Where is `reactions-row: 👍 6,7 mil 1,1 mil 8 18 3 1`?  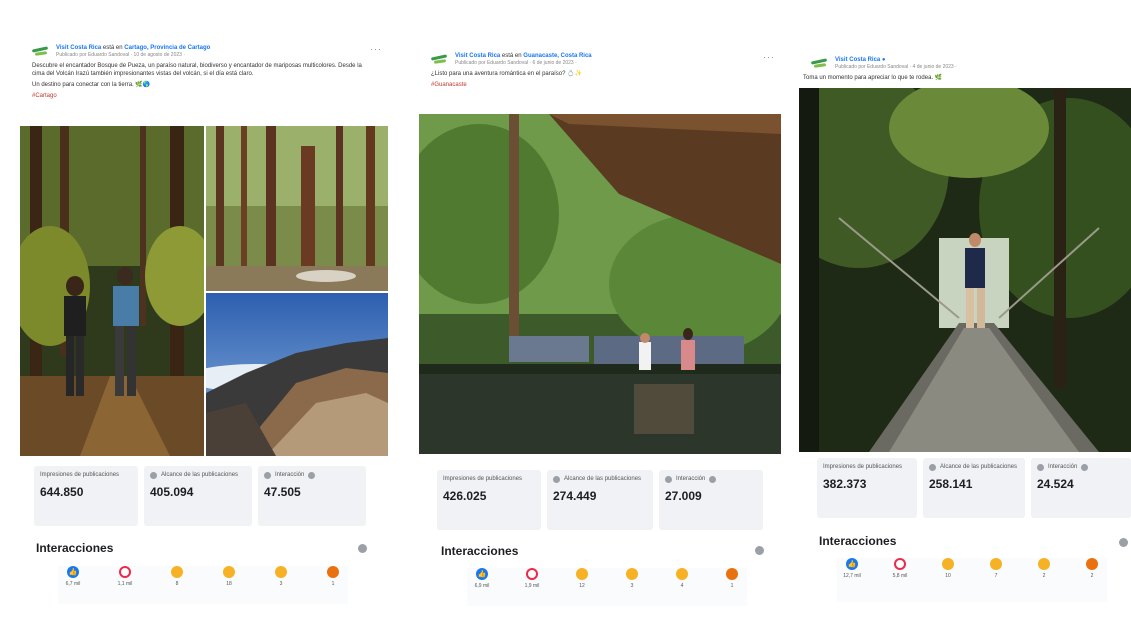 reactions-row: 👍 6,7 mil 1,1 mil 8 18 3 1 is located at coordinates (203, 585).